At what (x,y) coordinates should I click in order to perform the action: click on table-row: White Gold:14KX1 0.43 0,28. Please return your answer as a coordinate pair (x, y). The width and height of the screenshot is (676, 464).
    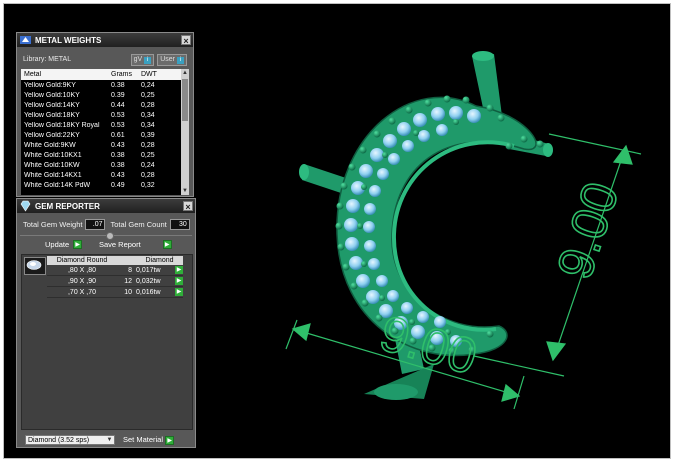
    Looking at the image, I should click on (102, 176).